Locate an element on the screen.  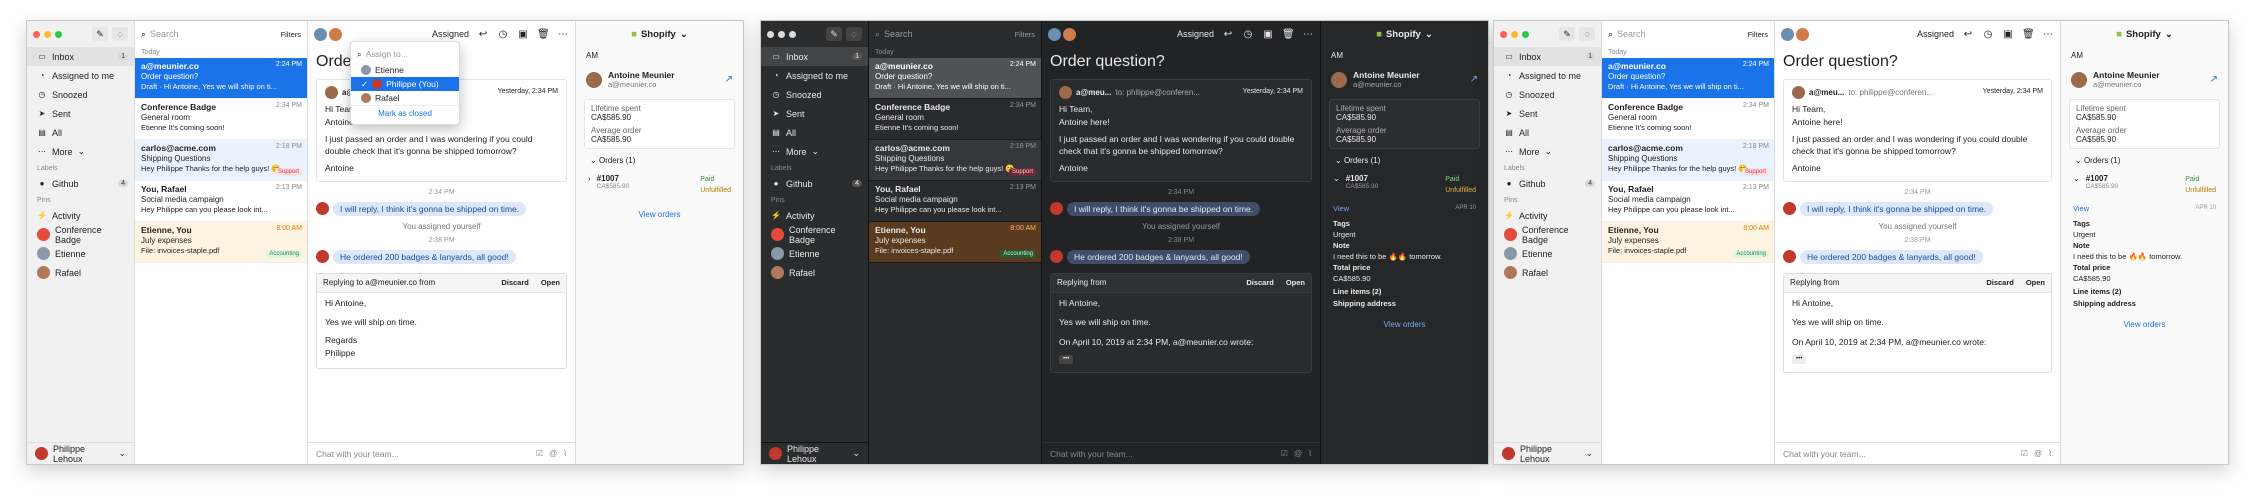
sidebar-item-github: ● Github 4 is located at coordinates (80, 183).